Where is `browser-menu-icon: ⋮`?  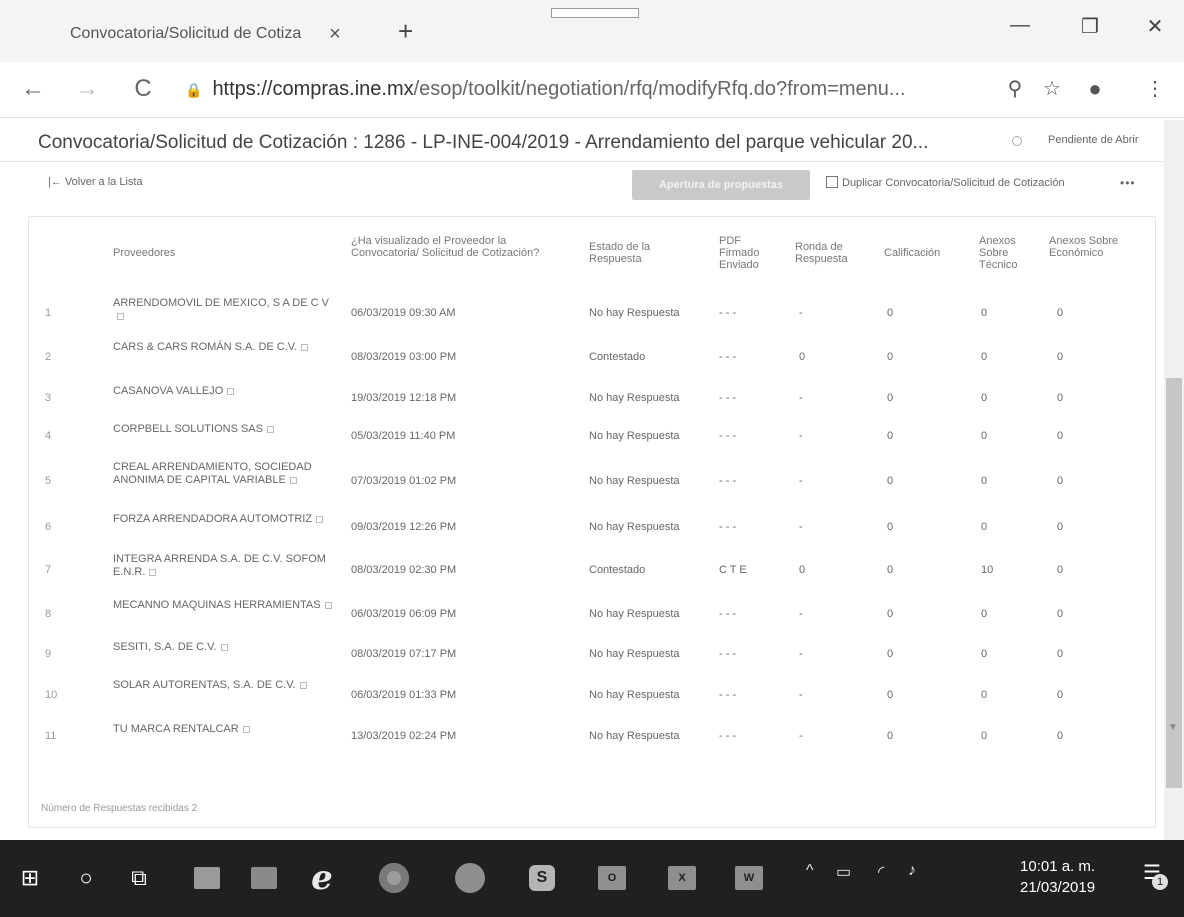 browser-menu-icon: ⋮ is located at coordinates (1155, 88).